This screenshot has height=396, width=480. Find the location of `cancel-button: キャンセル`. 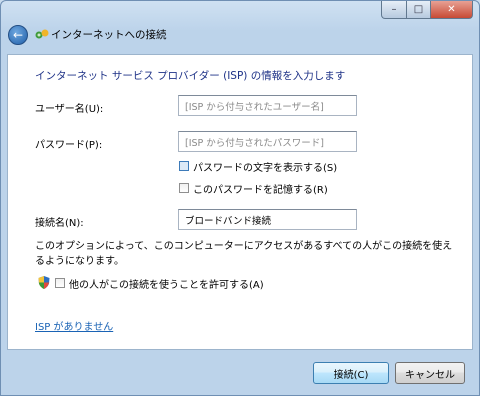

cancel-button: キャンセル is located at coordinates (430, 373).